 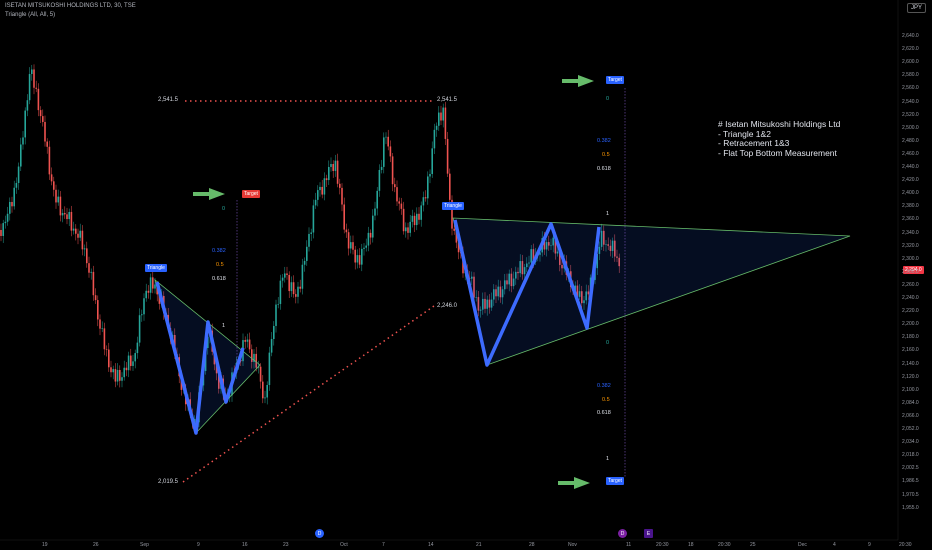 What do you see at coordinates (648, 533) in the screenshot?
I see `earnings-marker-icon: E` at bounding box center [648, 533].